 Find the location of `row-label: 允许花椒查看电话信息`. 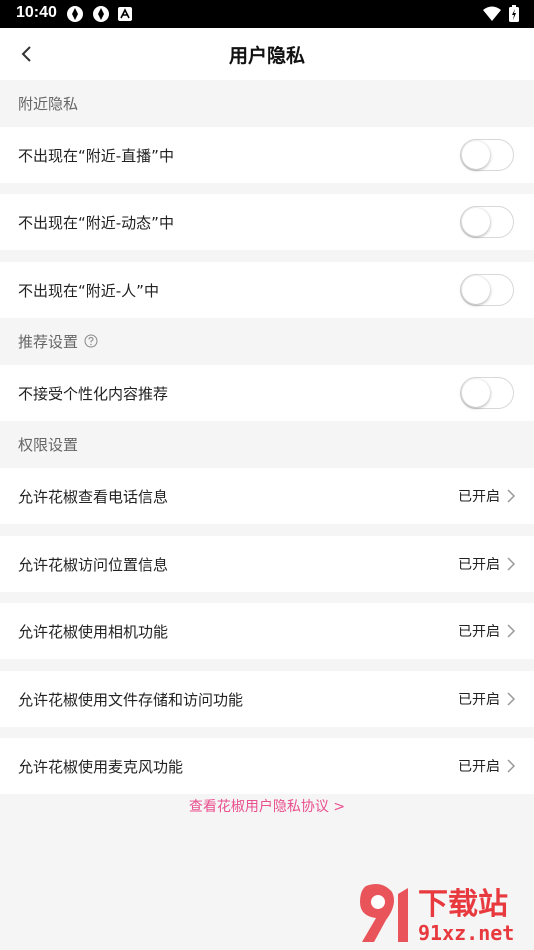

row-label: 允许花椒查看电话信息 is located at coordinates (93, 496).